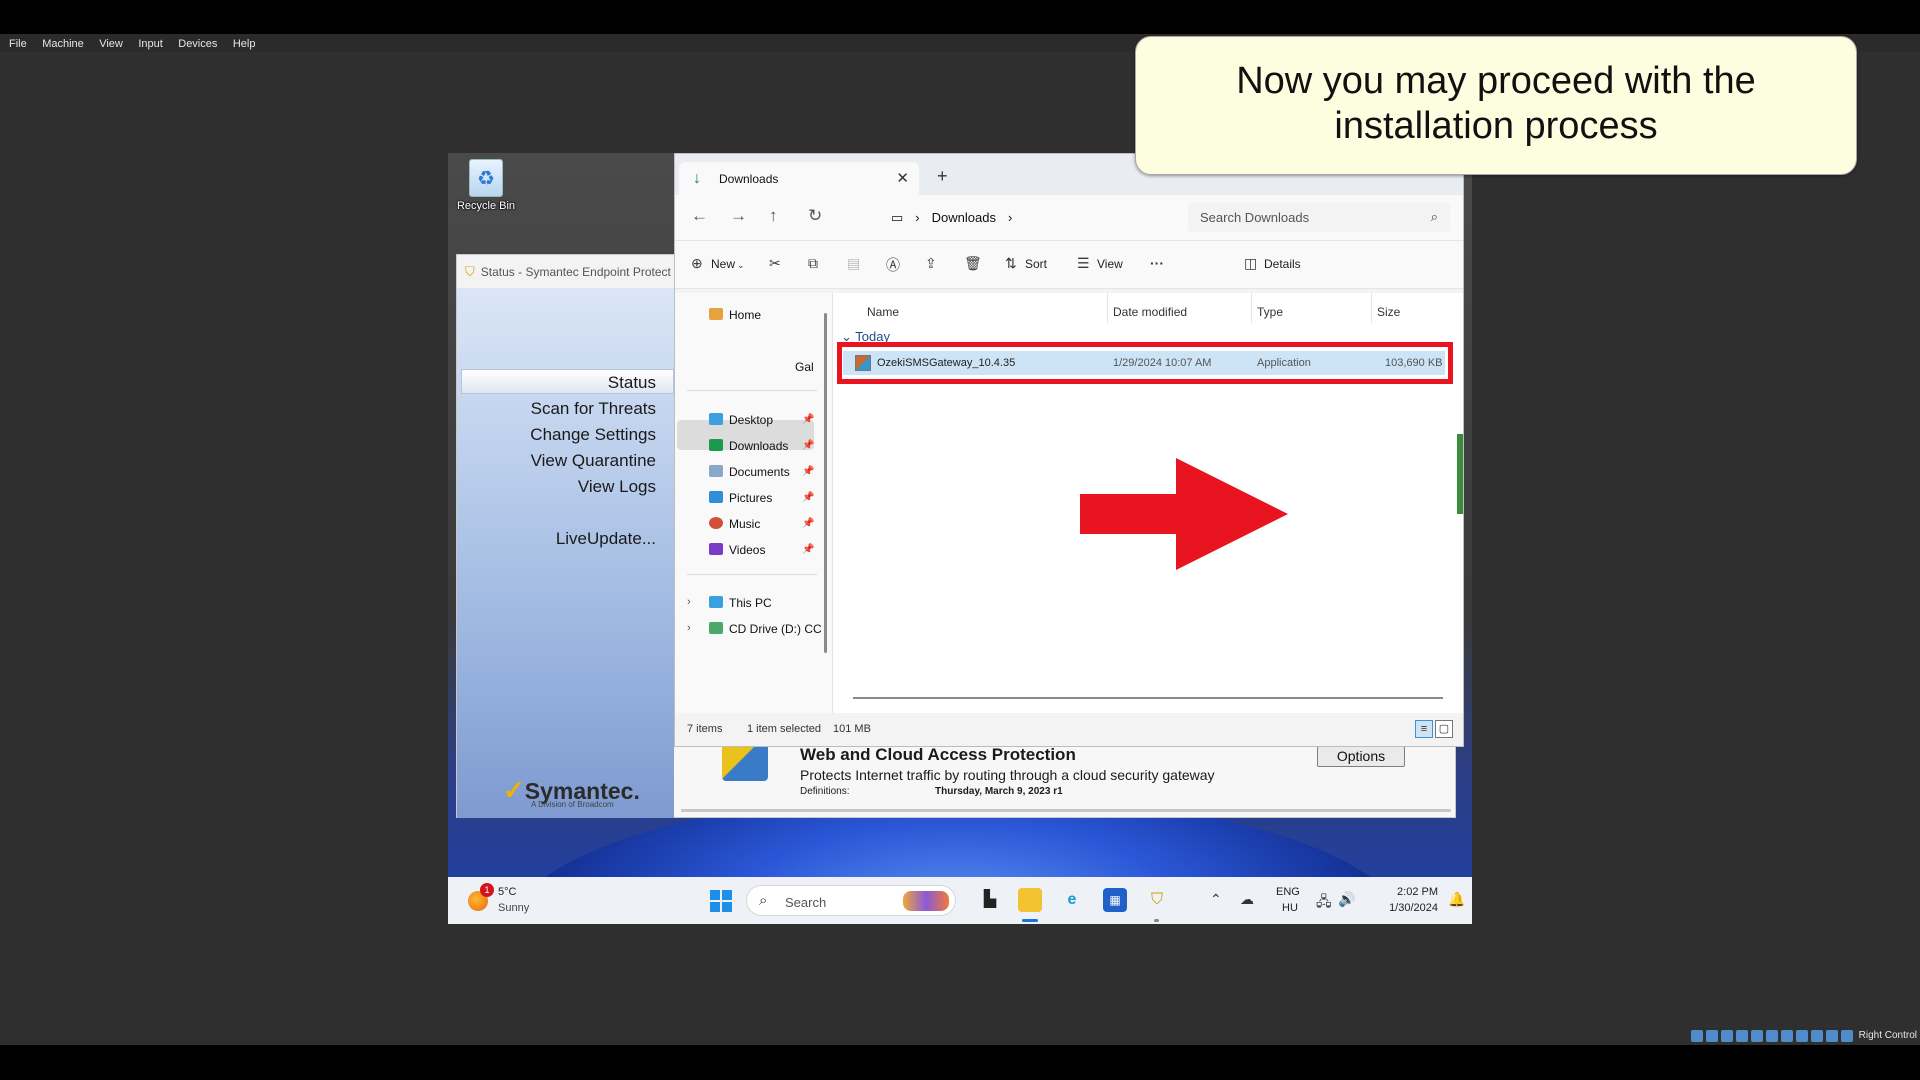 The width and height of the screenshot is (1920, 1080). I want to click on nav-documents: Documents, so click(749, 472).